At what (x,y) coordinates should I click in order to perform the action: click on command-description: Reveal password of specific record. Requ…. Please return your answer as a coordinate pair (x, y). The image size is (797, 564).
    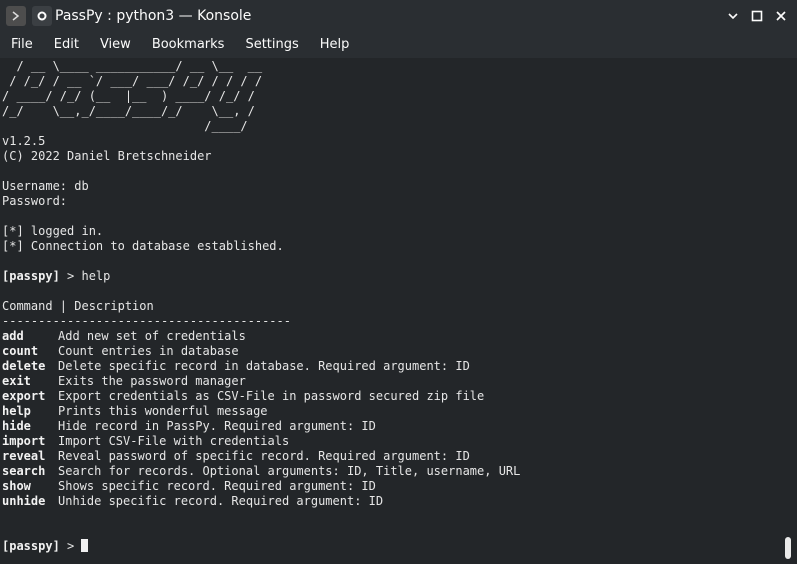
    Looking at the image, I should click on (264, 456).